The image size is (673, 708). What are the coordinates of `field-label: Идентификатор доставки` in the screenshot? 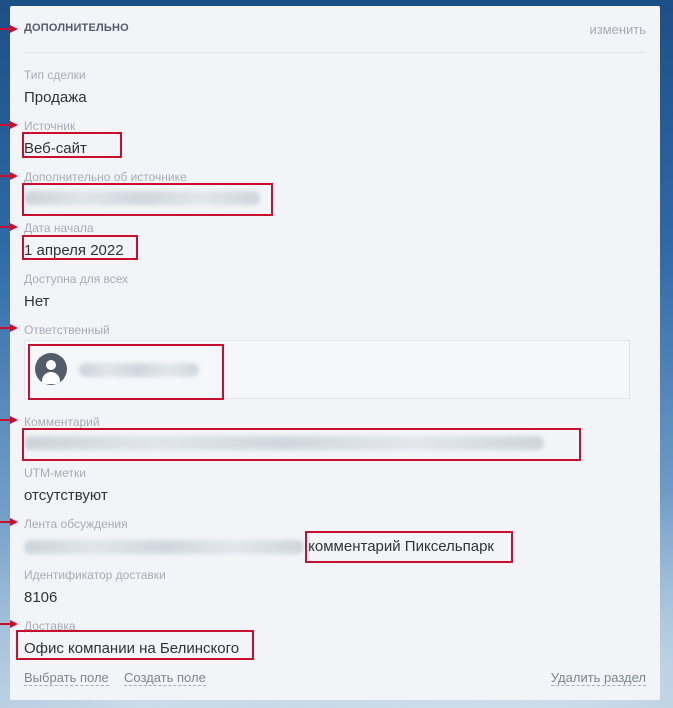 It's located at (95, 575).